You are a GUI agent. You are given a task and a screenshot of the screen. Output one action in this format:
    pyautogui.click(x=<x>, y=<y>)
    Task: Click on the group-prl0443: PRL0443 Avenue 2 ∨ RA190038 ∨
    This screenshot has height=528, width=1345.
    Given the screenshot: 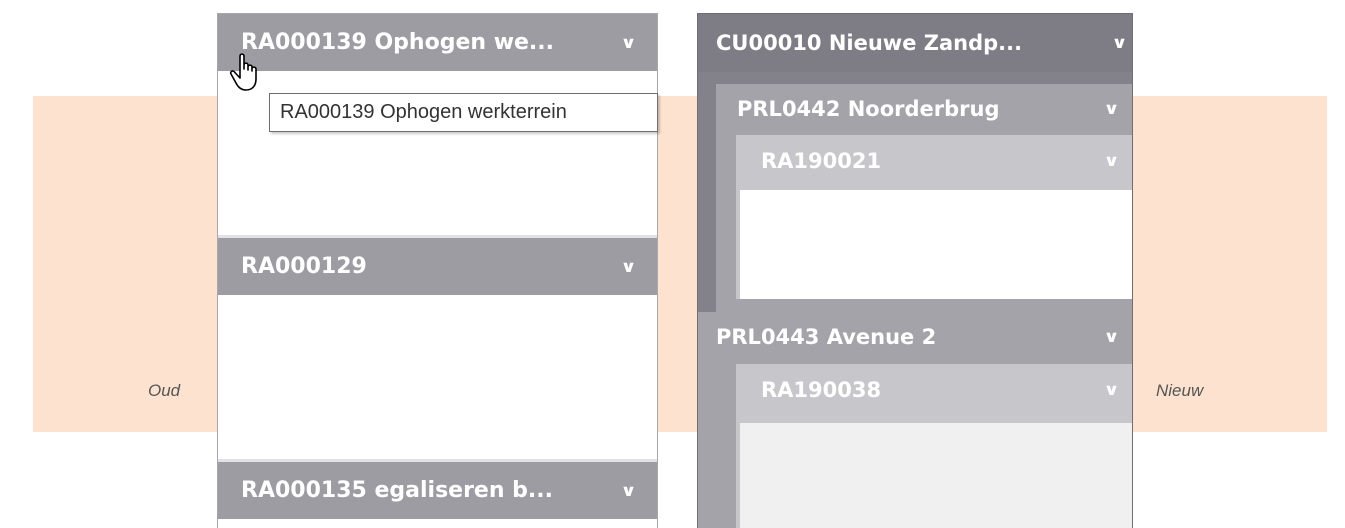 What is the action you would take?
    pyautogui.click(x=915, y=420)
    